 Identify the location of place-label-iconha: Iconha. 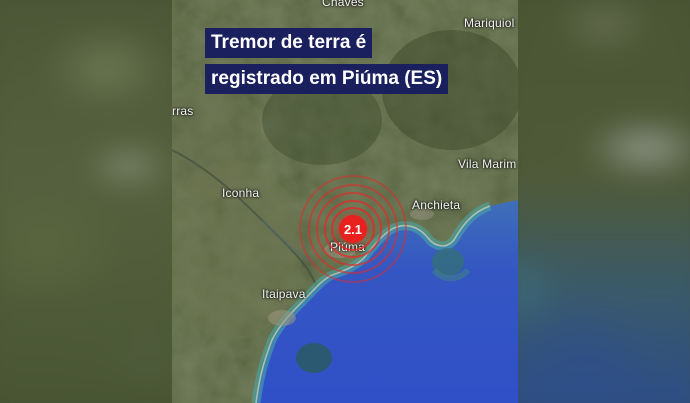
(241, 193).